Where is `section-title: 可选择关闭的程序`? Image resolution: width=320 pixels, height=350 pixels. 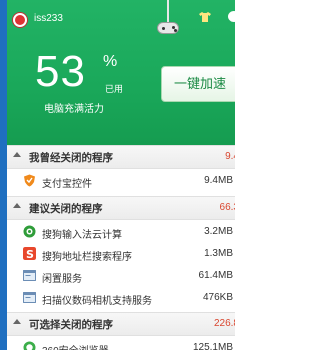 section-title: 可选择关闭的程序 is located at coordinates (71, 325).